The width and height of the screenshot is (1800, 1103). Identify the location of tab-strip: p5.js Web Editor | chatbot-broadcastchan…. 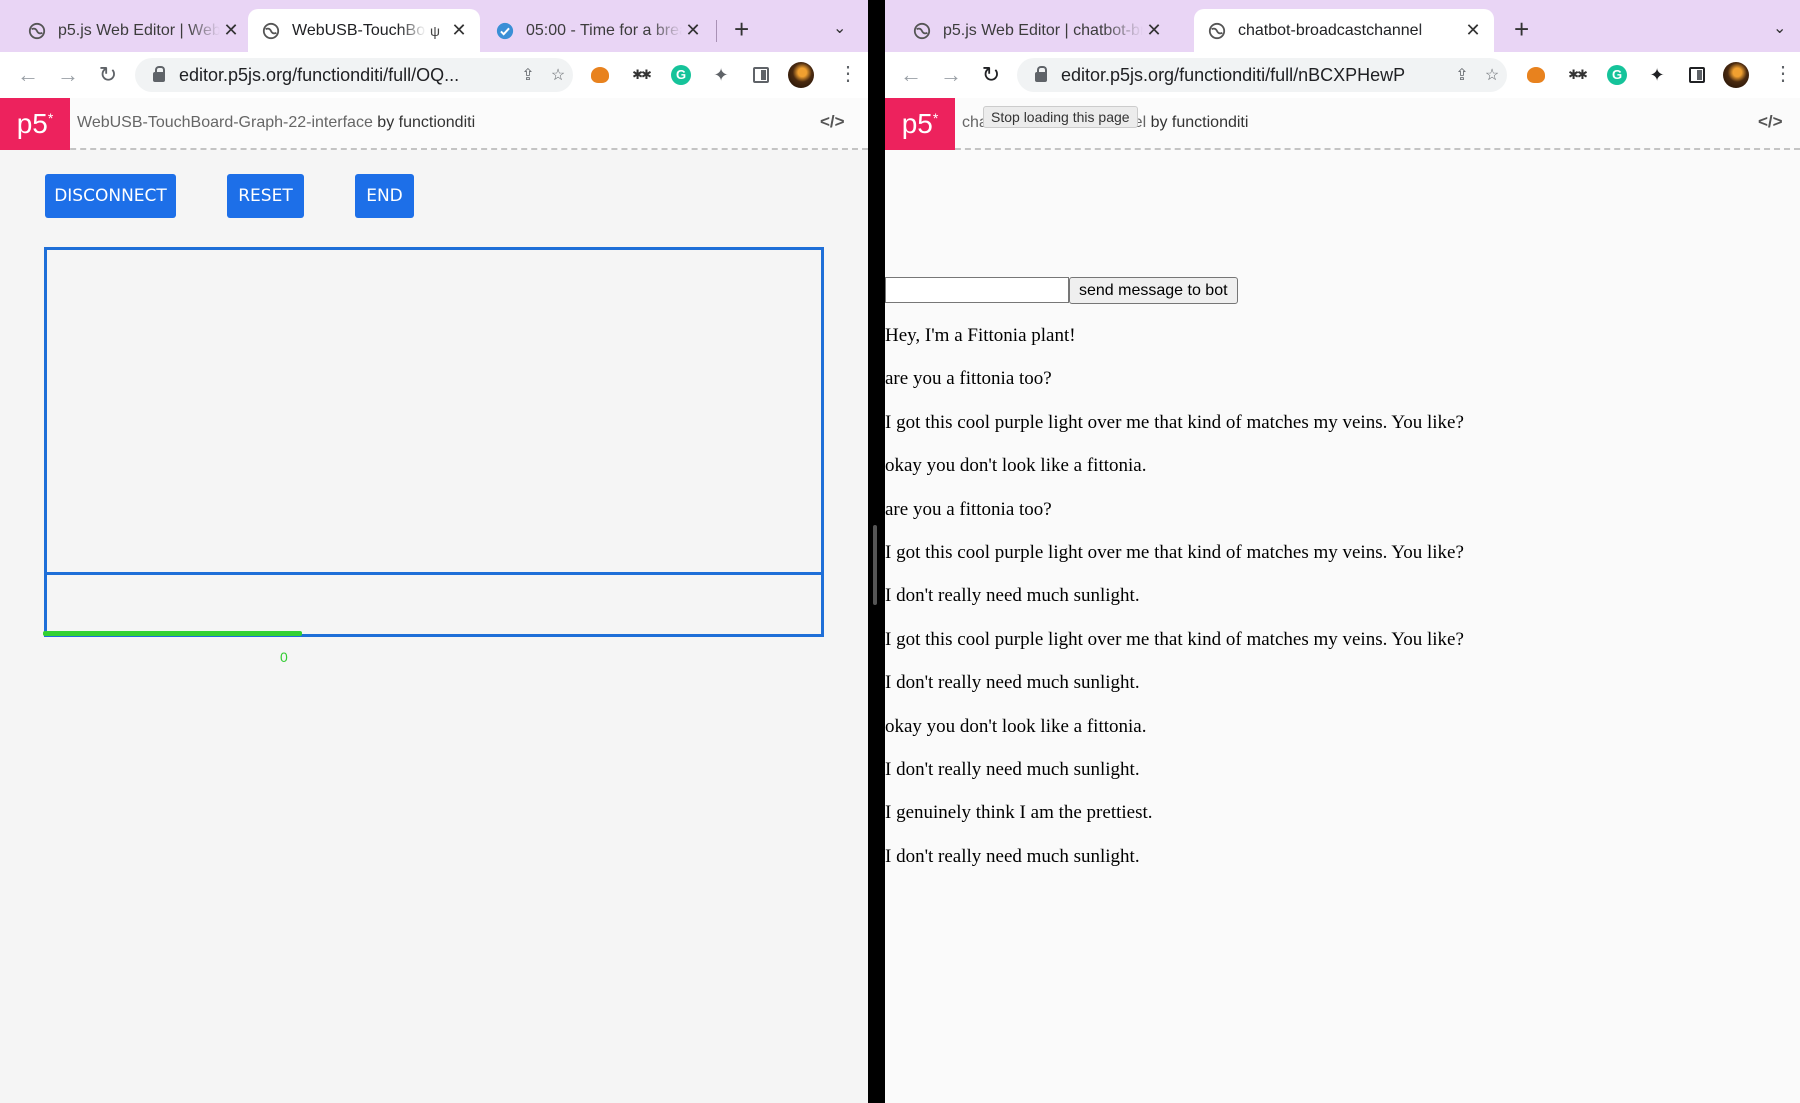
(1342, 26).